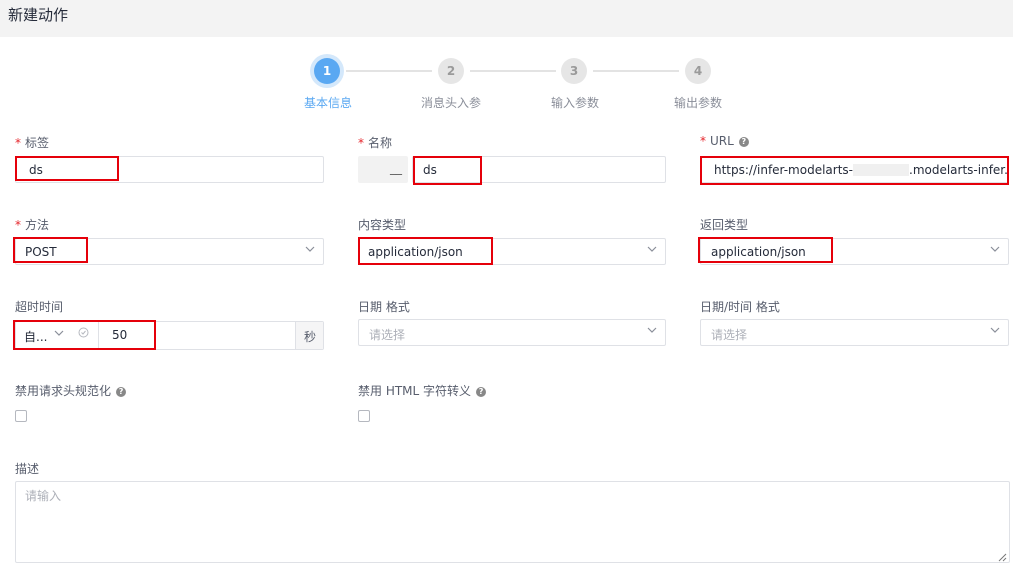 The image size is (1013, 565). Describe the element at coordinates (37, 143) in the screenshot. I see `tag-label-text: 标签` at that location.